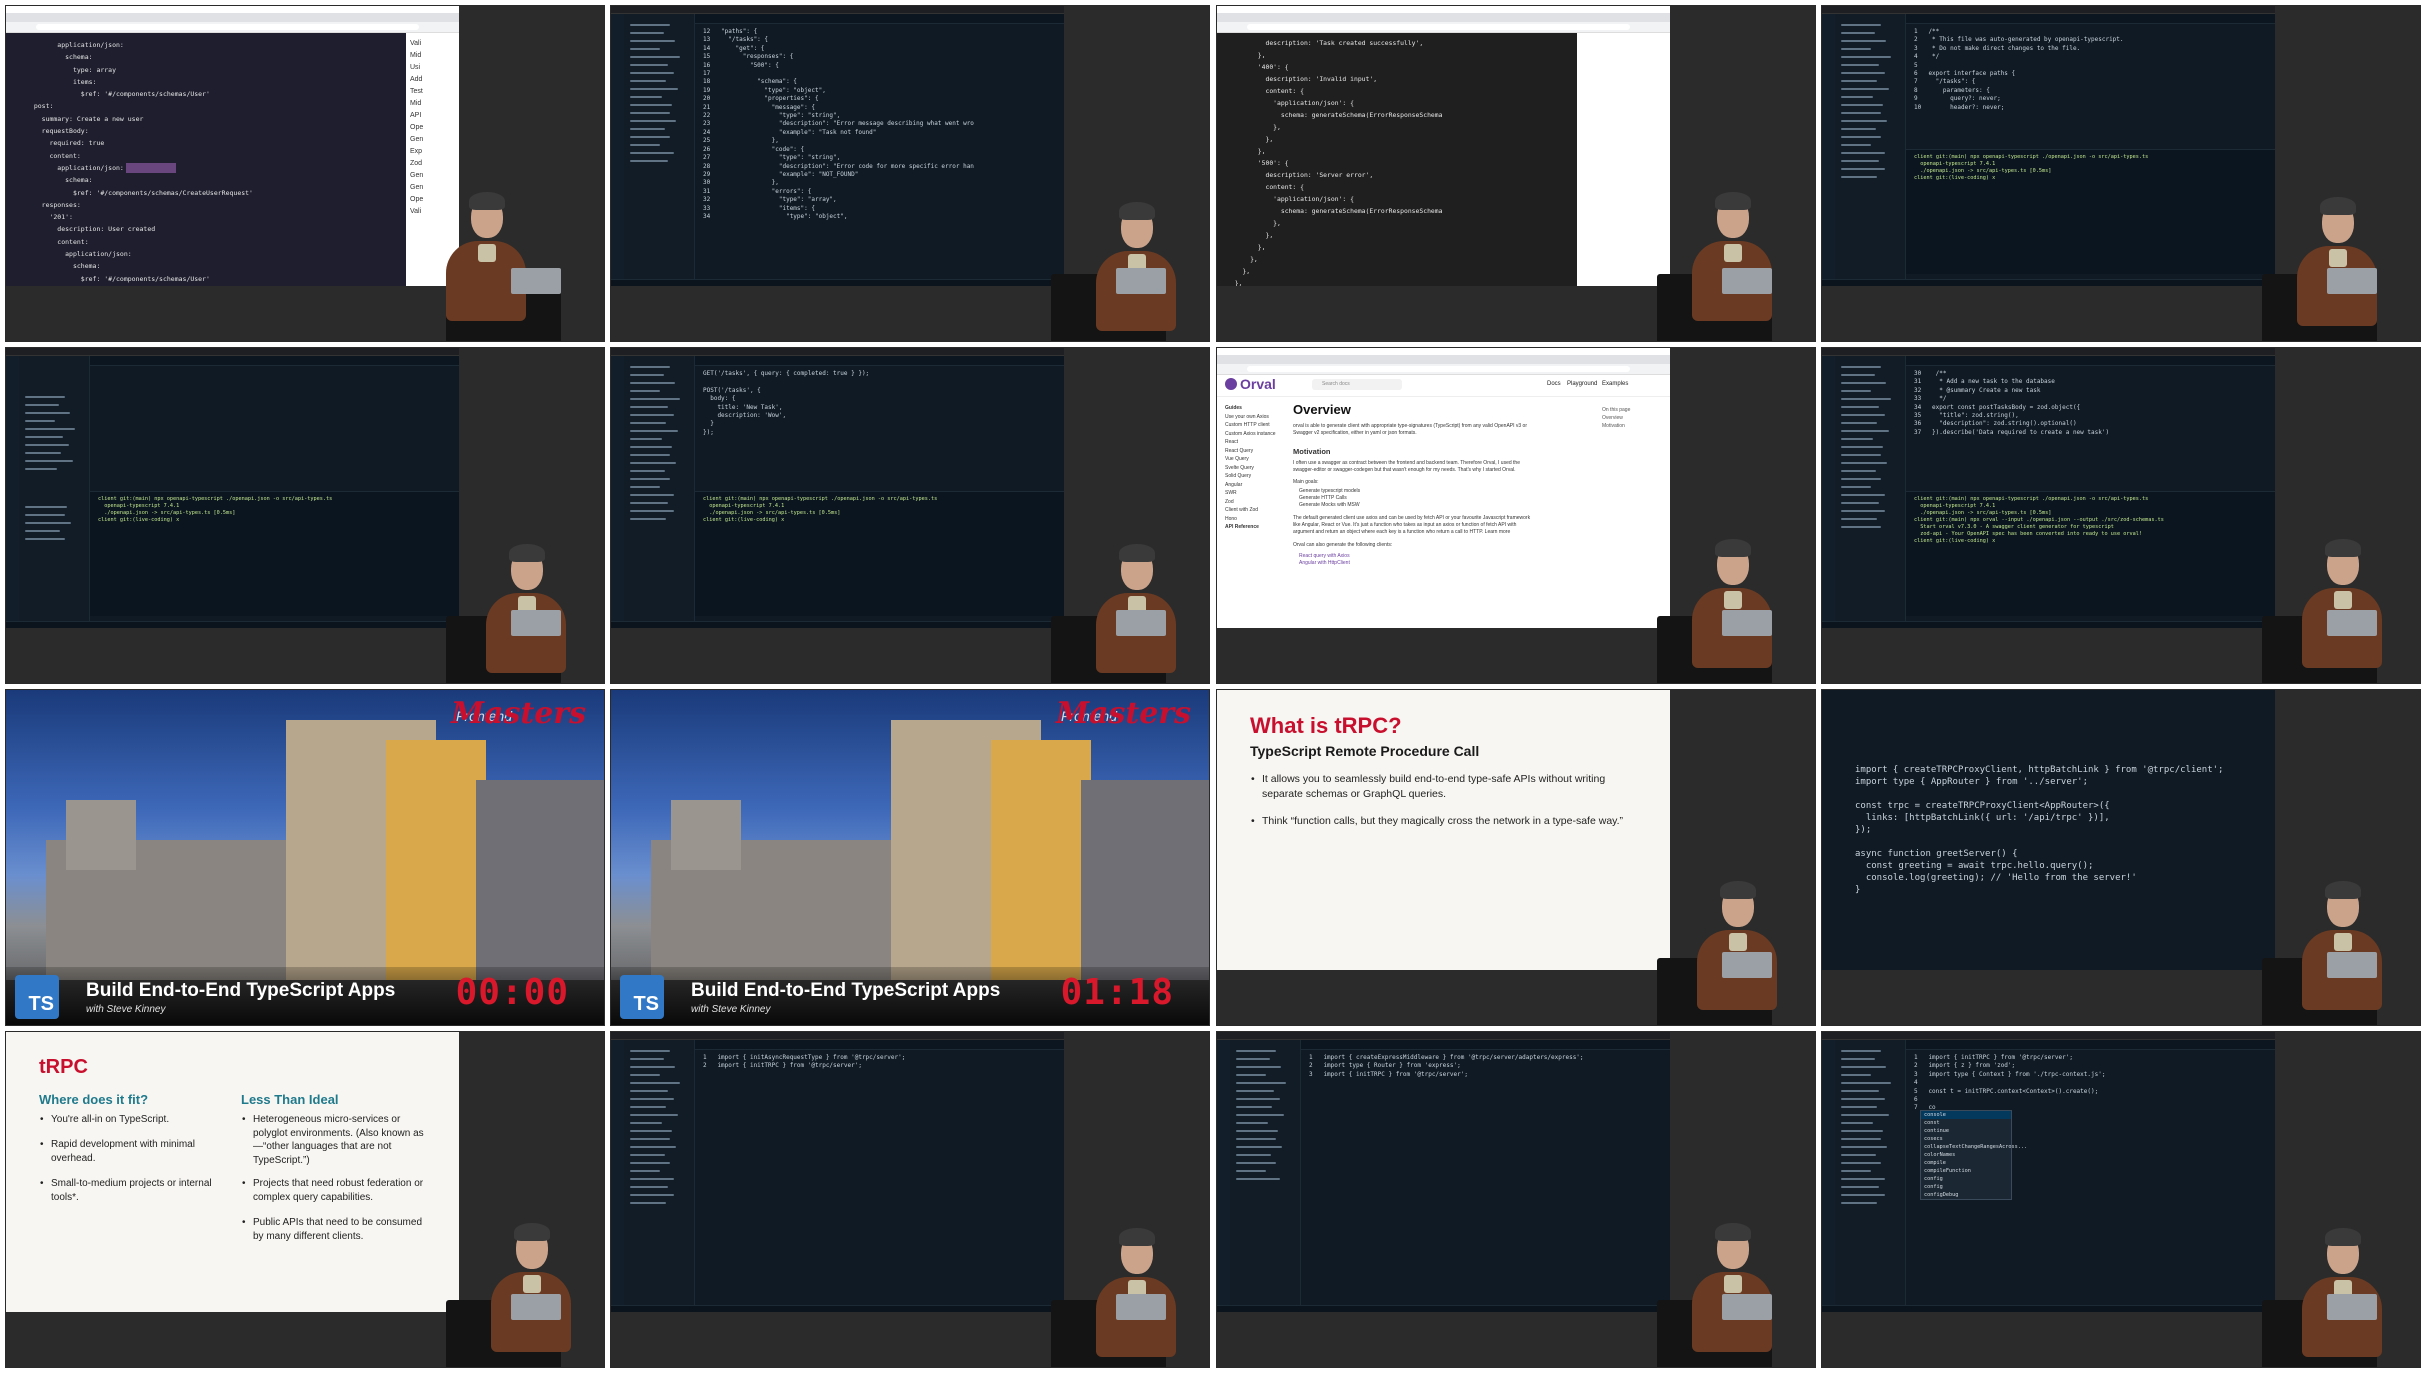 The width and height of the screenshot is (2425, 1373). What do you see at coordinates (1966, 1171) in the screenshot?
I see `autocomplete-item: compileFunction` at bounding box center [1966, 1171].